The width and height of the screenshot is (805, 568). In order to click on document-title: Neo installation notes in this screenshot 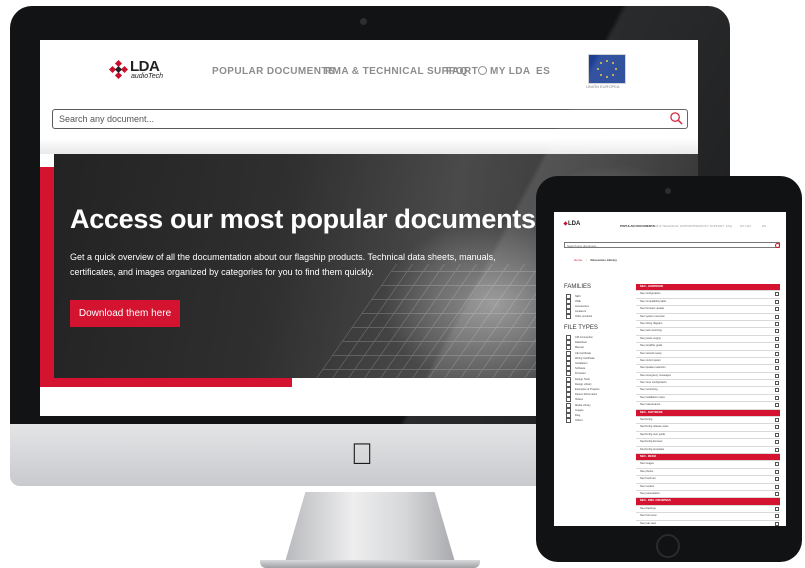, I will do `click(652, 397)`.